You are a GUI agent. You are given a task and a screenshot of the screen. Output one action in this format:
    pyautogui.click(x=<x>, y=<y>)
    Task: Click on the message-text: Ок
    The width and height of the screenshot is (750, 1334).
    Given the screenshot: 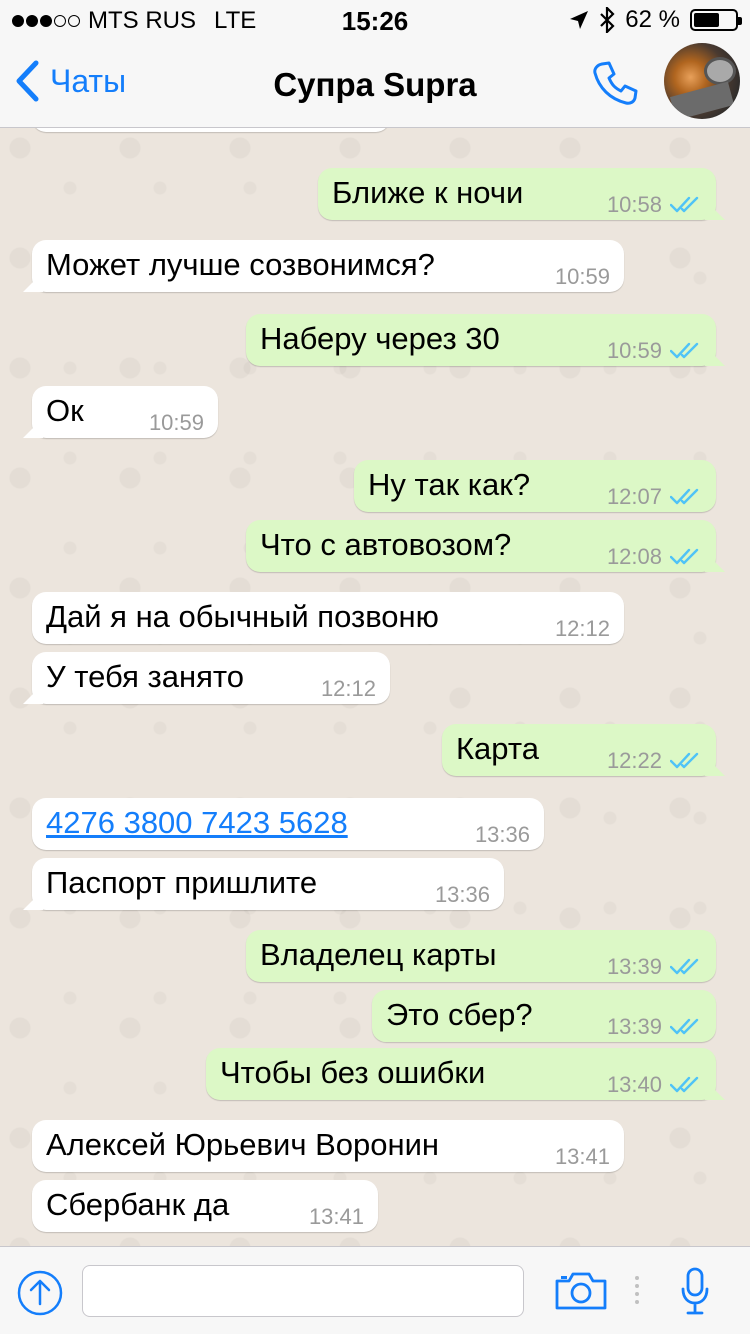 What is the action you would take?
    pyautogui.click(x=65, y=410)
    